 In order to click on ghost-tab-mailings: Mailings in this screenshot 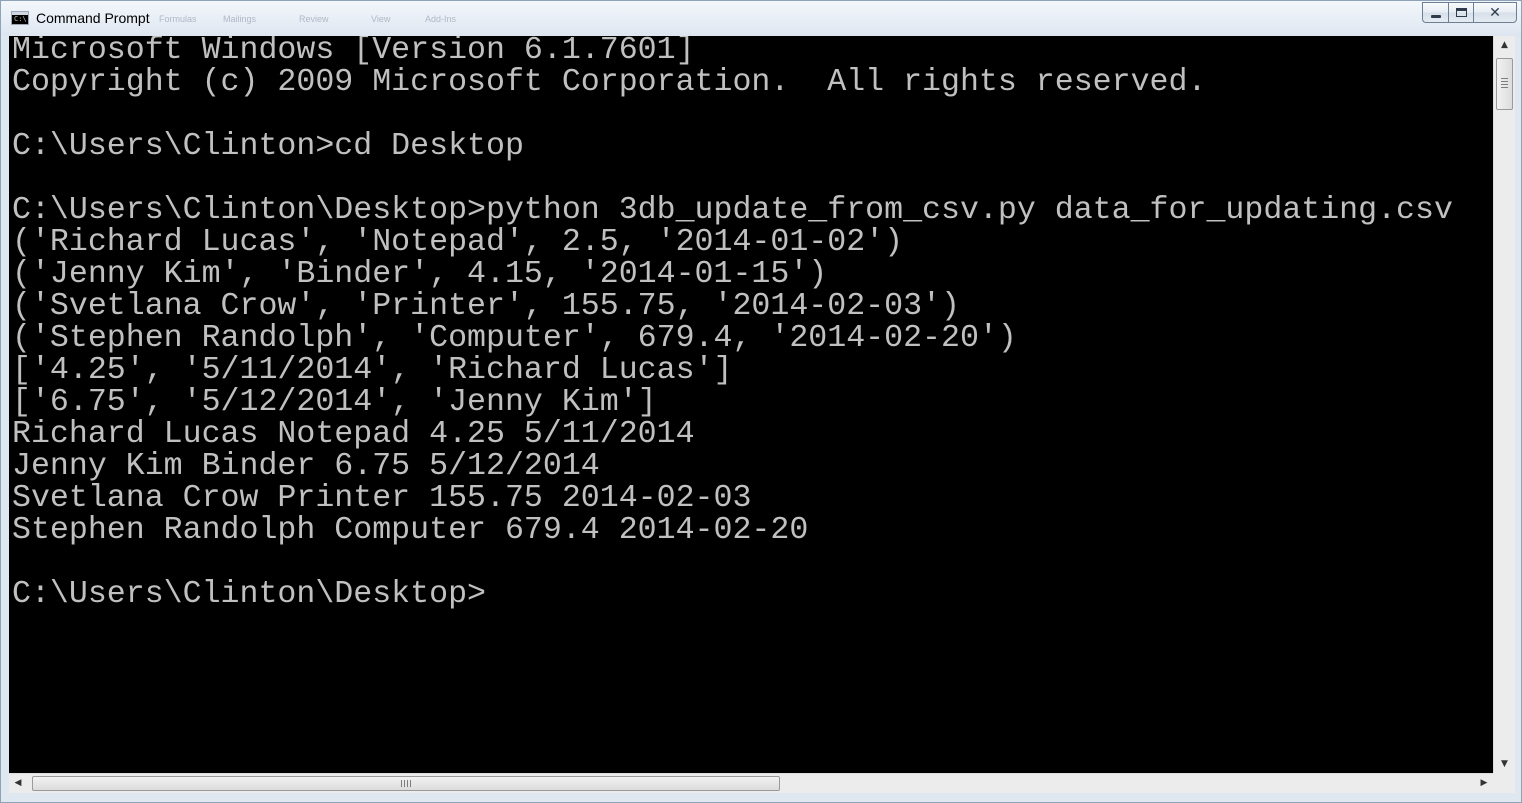, I will do `click(240, 19)`.